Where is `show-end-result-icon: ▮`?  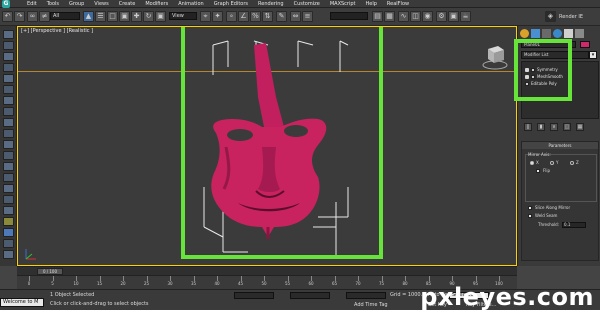
show-end-result-icon: ▮ is located at coordinates (541, 127).